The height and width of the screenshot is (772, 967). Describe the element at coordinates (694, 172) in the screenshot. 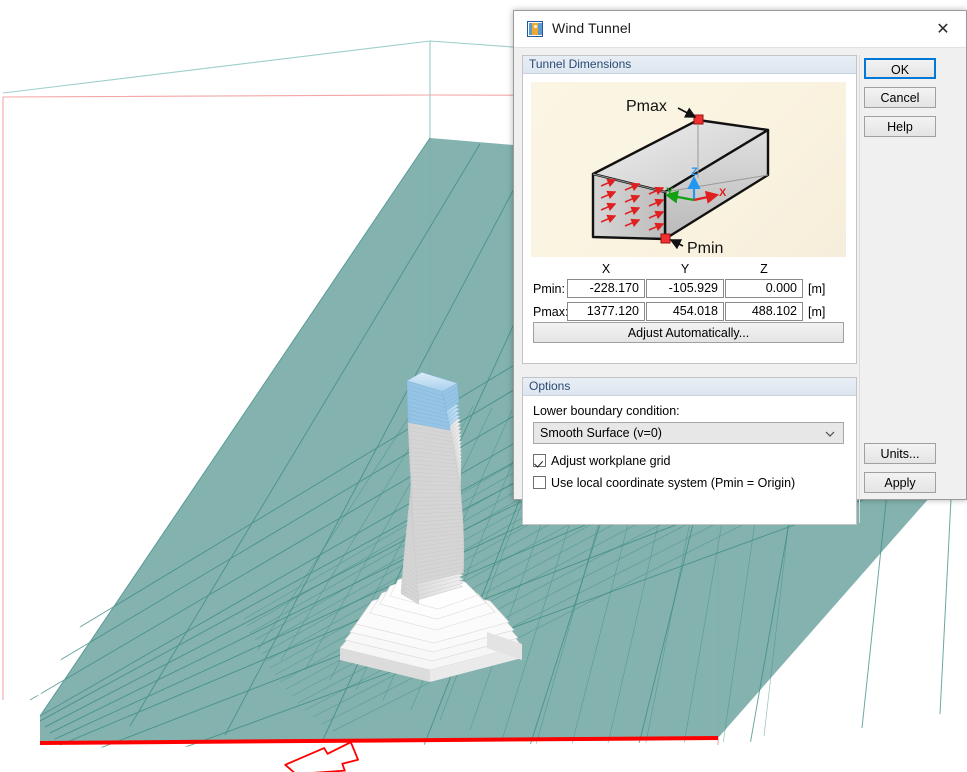

I see `axis-z-label: Z` at that location.